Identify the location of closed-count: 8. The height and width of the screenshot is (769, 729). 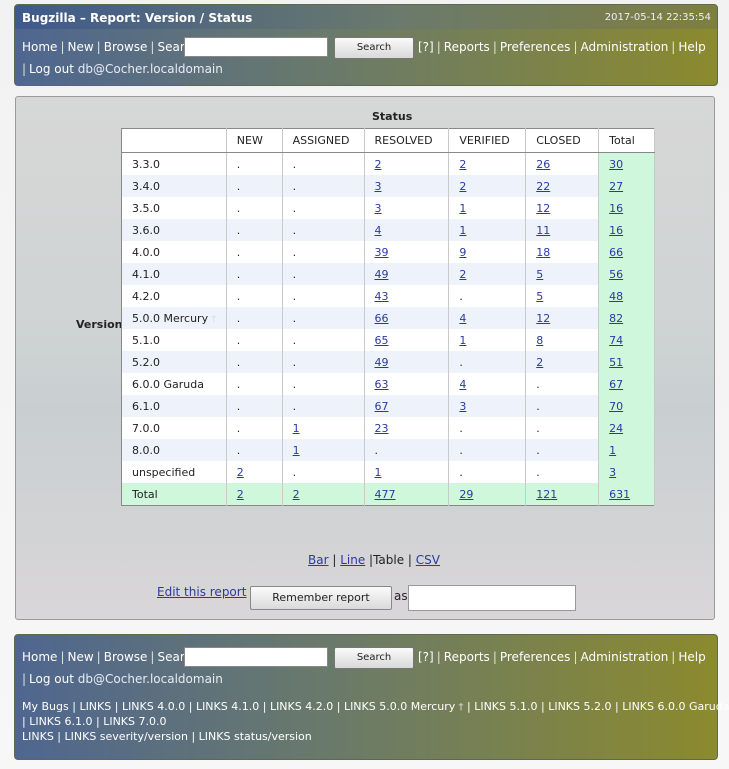
(539, 340).